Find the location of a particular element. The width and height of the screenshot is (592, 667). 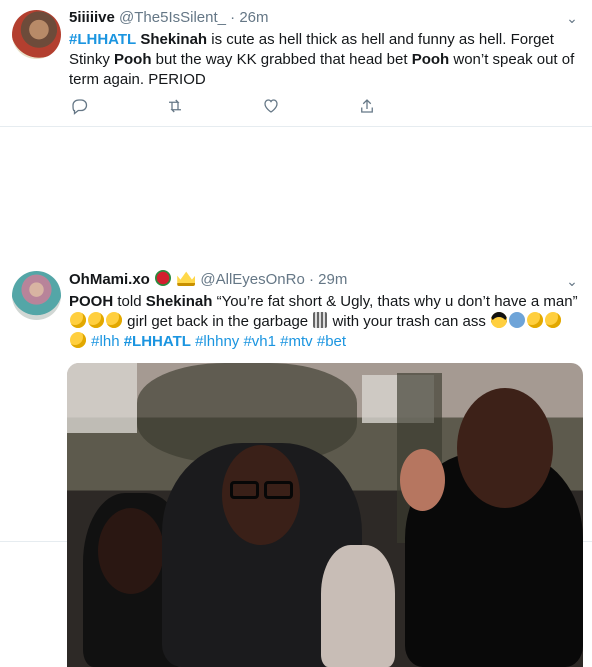

share-icon is located at coordinates (367, 106).